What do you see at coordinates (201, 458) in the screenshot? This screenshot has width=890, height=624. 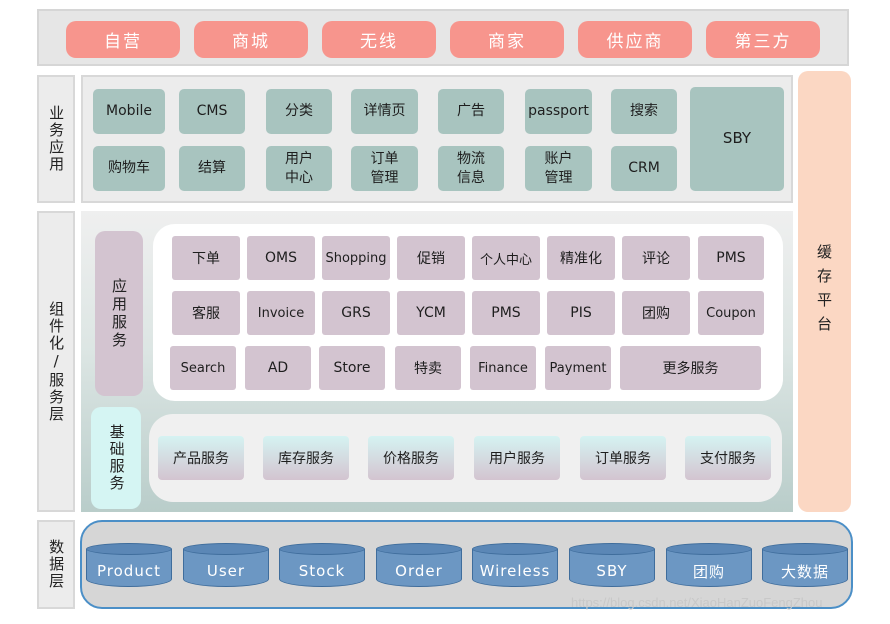 I see `base-service-box: 产品服务` at bounding box center [201, 458].